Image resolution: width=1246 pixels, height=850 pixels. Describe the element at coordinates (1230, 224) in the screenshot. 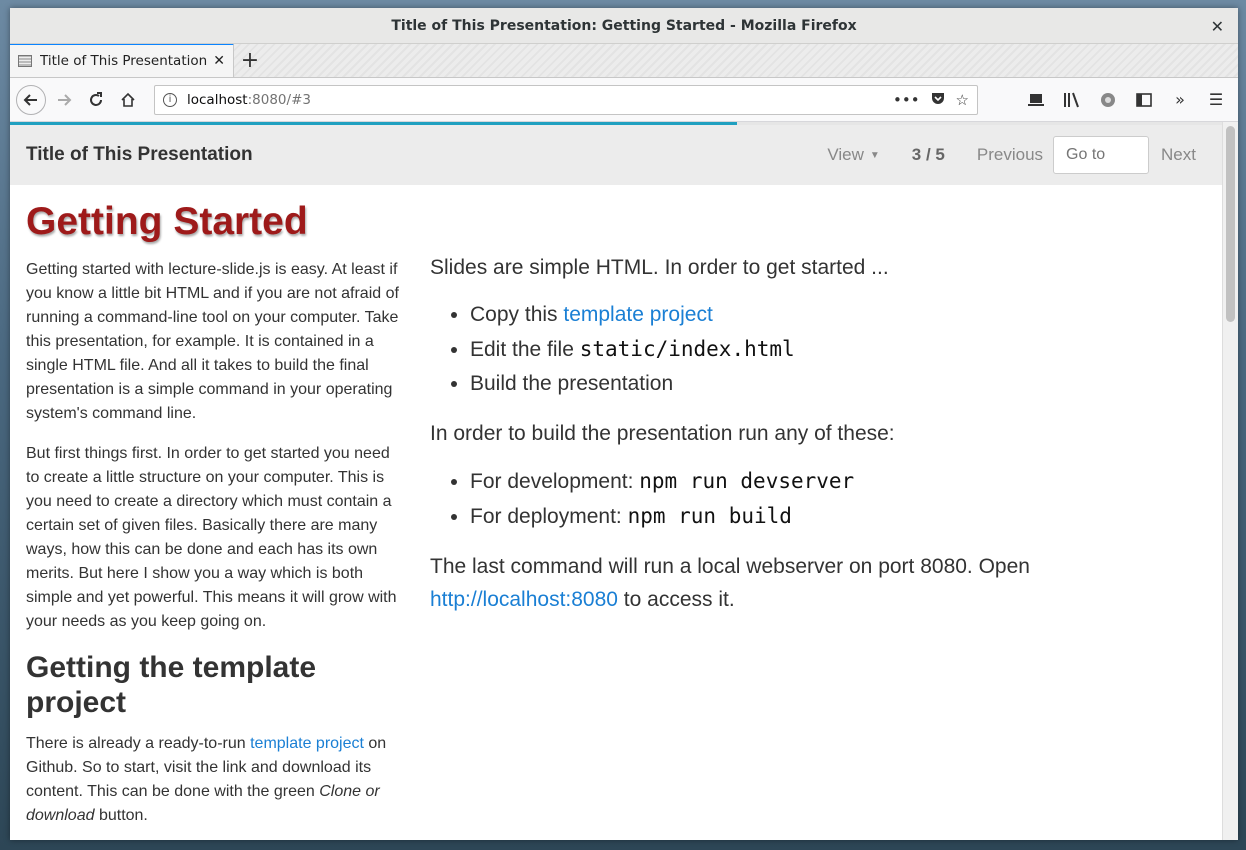

I see `scrollbar-thumb` at that location.